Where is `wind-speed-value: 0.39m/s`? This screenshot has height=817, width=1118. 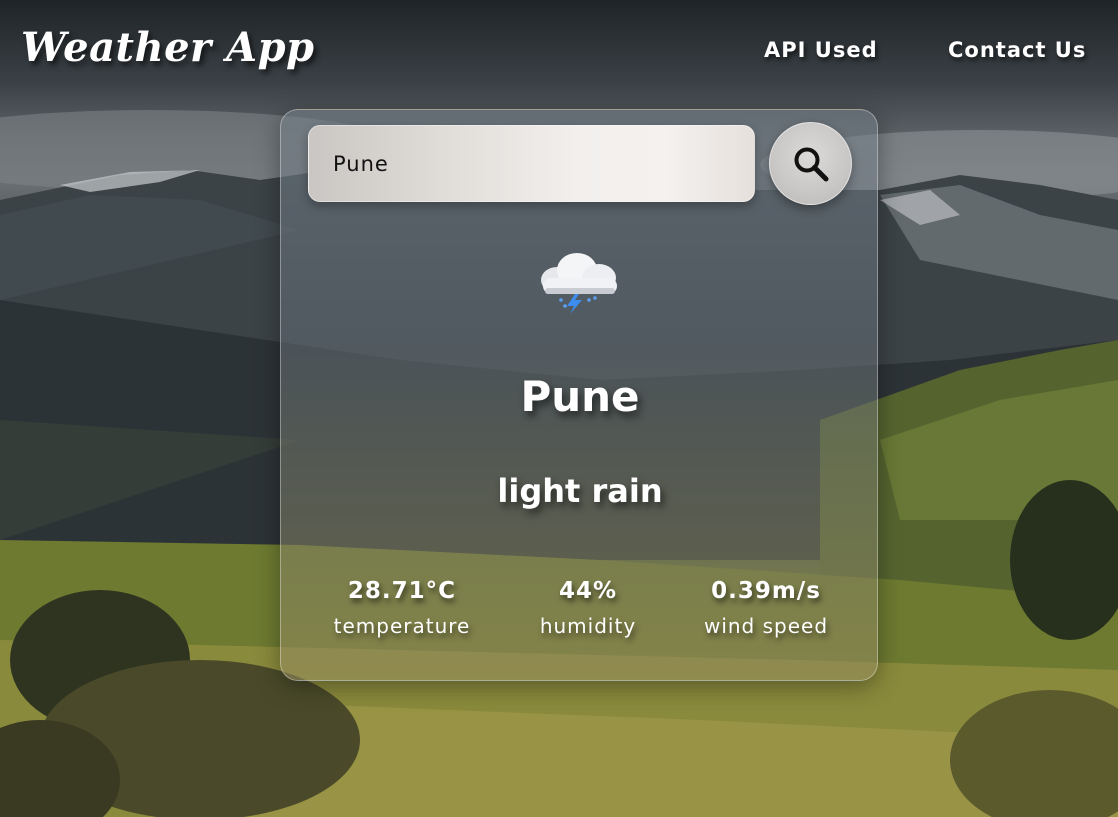 wind-speed-value: 0.39m/s is located at coordinates (766, 591).